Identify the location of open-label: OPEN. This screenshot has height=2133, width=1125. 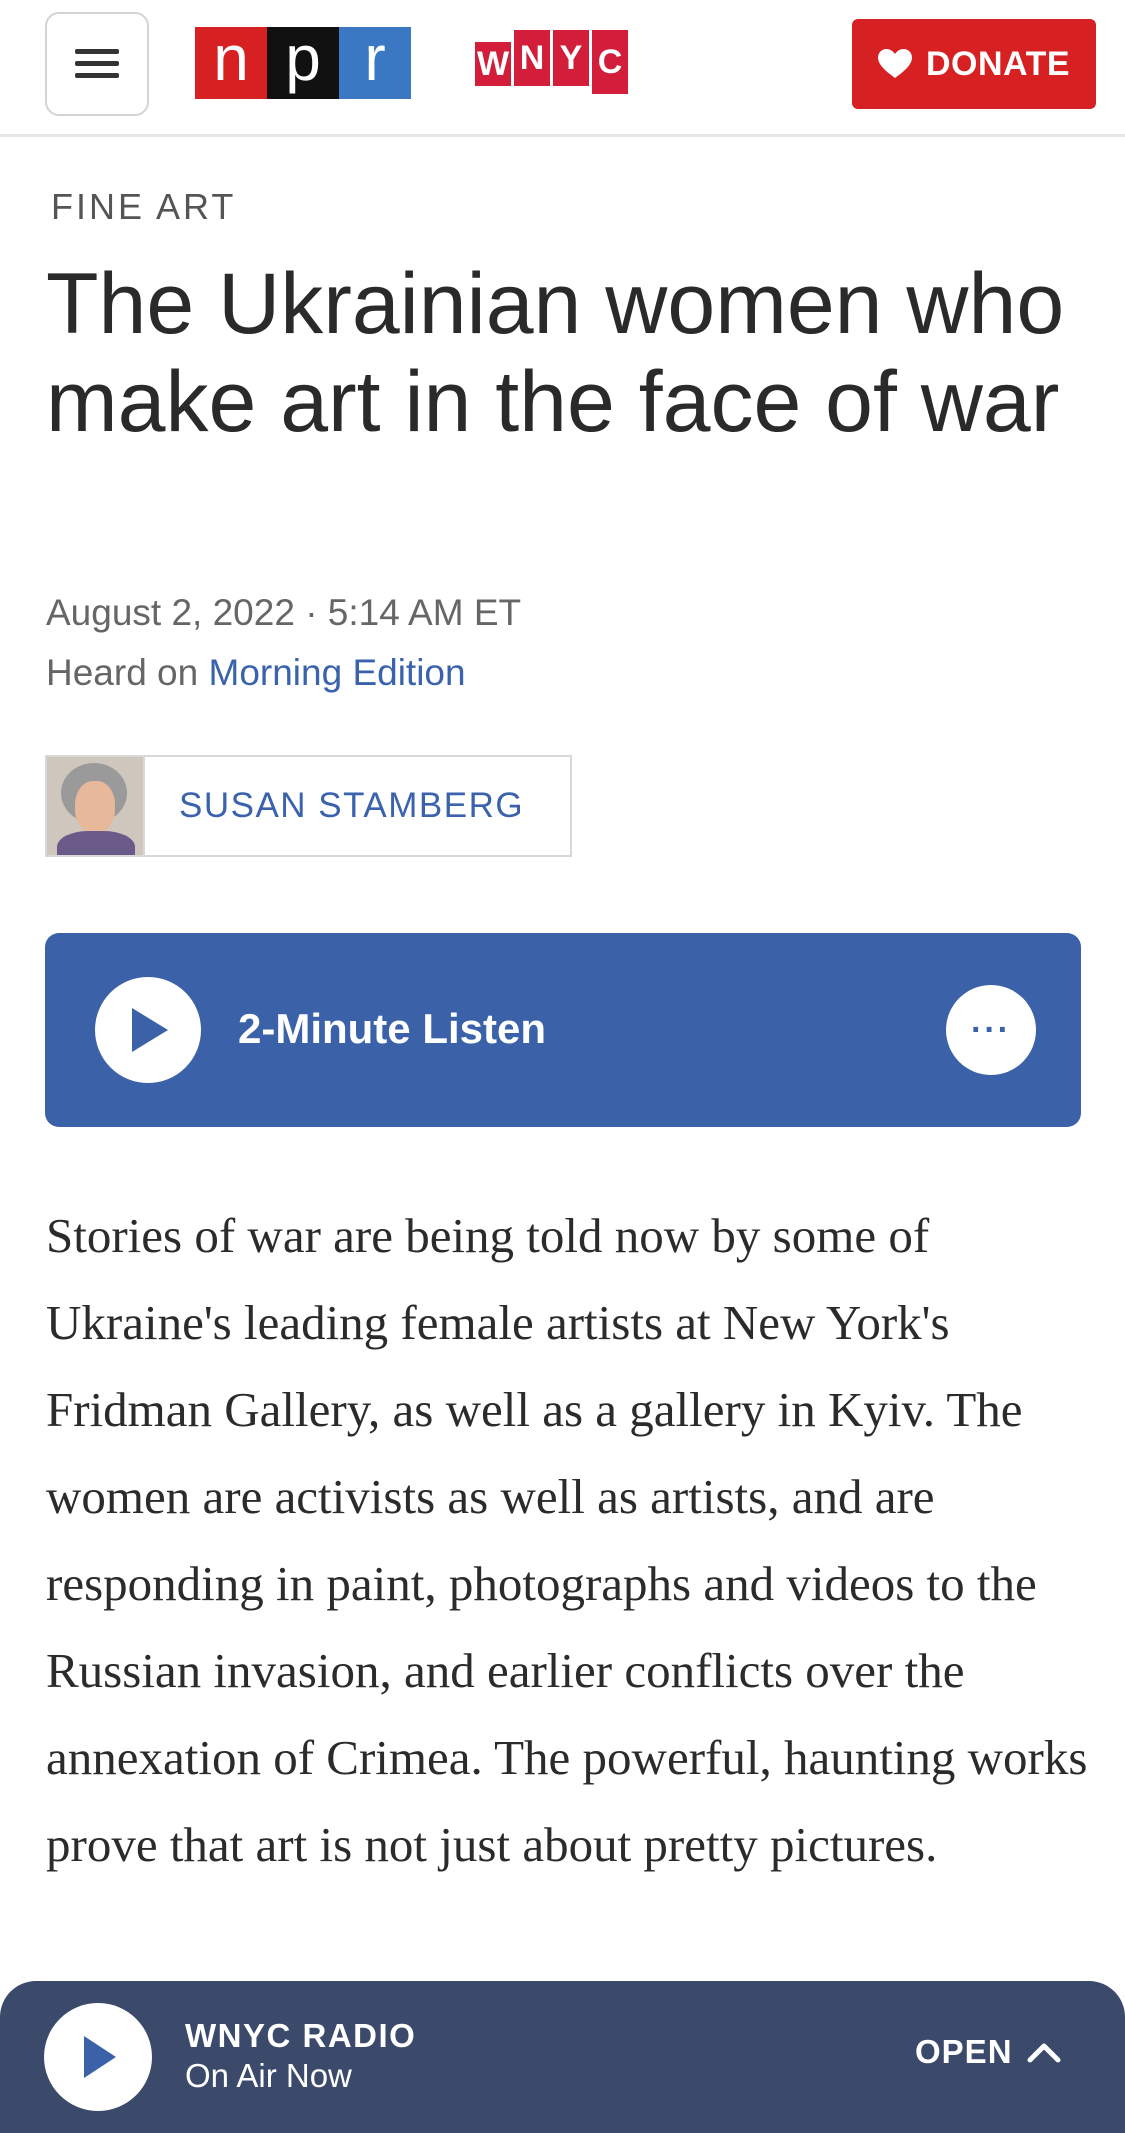
(964, 2051).